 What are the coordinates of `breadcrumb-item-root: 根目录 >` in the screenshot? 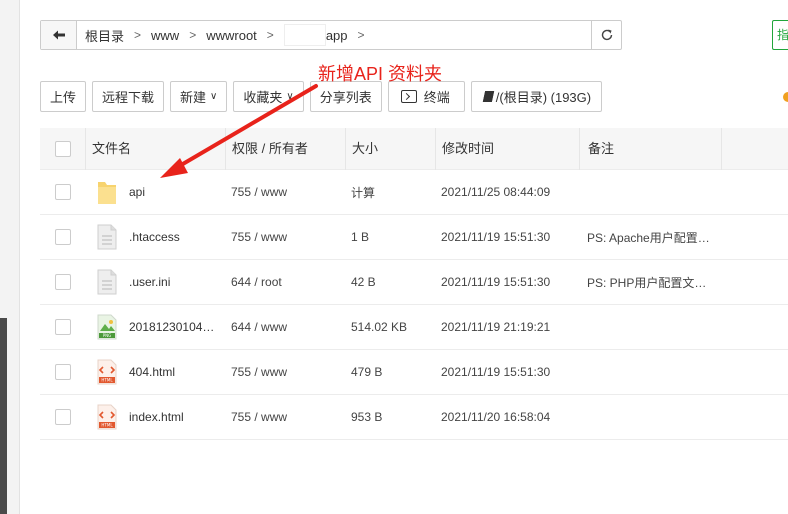 It's located at (118, 35).